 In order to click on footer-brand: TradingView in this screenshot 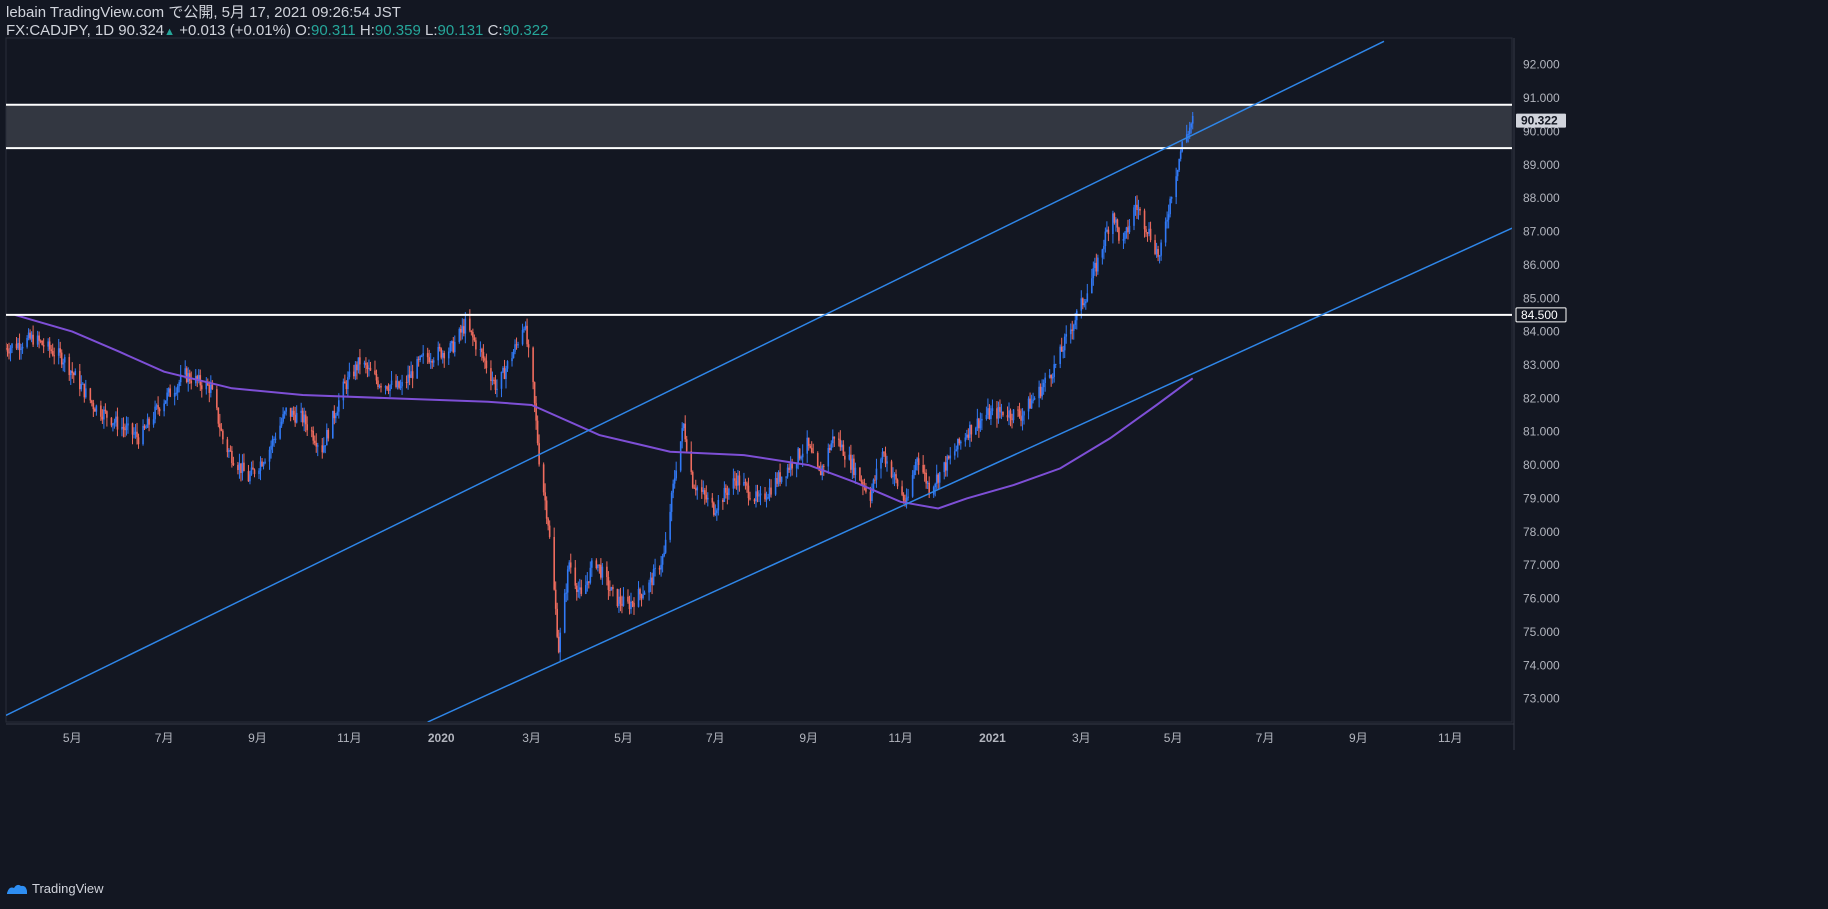, I will do `click(55, 888)`.